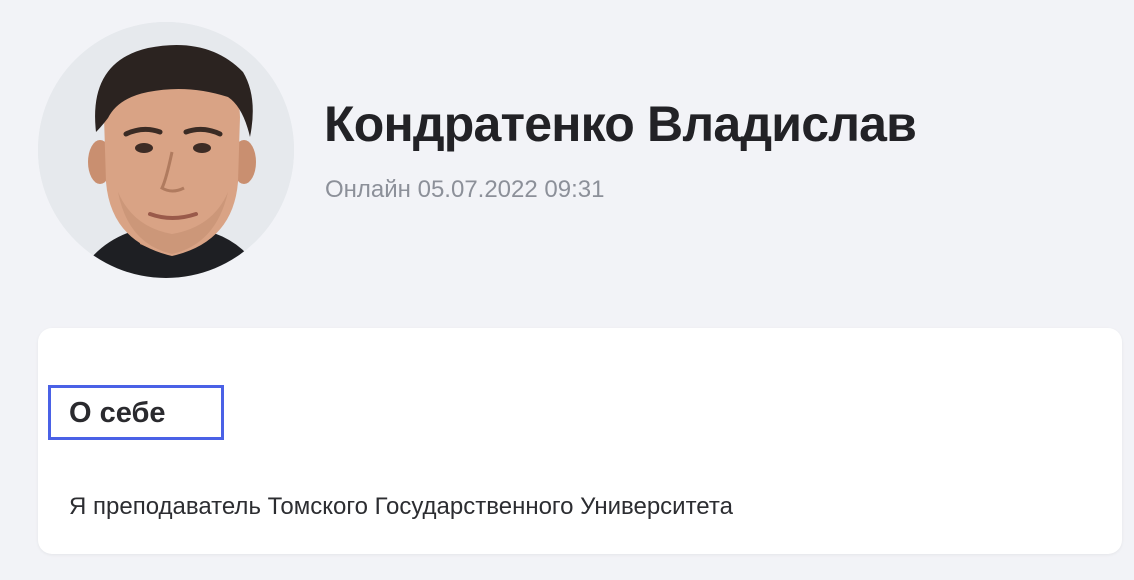 The height and width of the screenshot is (580, 1134). I want to click on user-name: Кондратенко Владислав, so click(620, 124).